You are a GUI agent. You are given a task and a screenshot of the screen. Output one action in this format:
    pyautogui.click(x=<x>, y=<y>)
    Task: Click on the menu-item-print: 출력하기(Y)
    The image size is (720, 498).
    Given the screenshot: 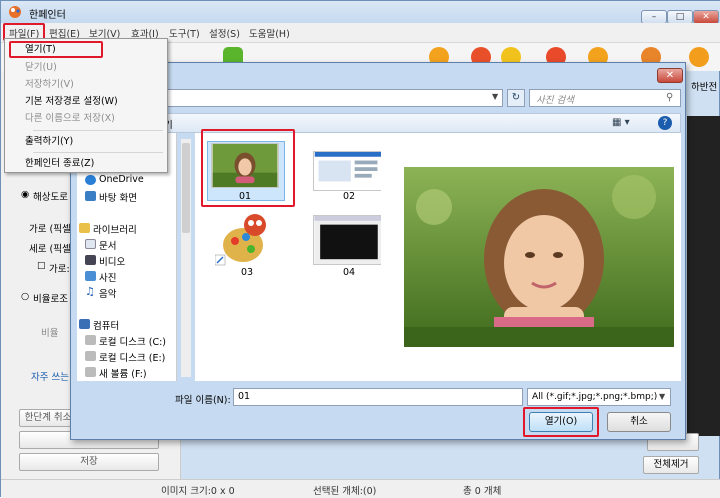 What is the action you would take?
    pyautogui.click(x=81, y=142)
    